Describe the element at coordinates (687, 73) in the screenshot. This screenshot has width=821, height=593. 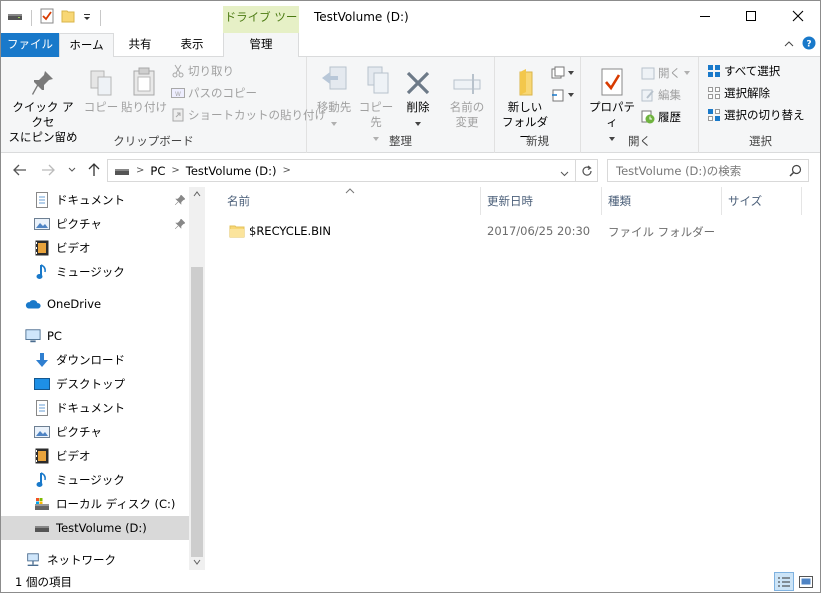
I see `chevron-down-icon` at that location.